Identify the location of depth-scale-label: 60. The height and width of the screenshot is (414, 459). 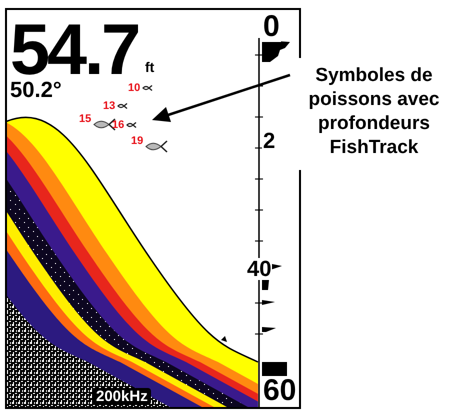
(280, 391).